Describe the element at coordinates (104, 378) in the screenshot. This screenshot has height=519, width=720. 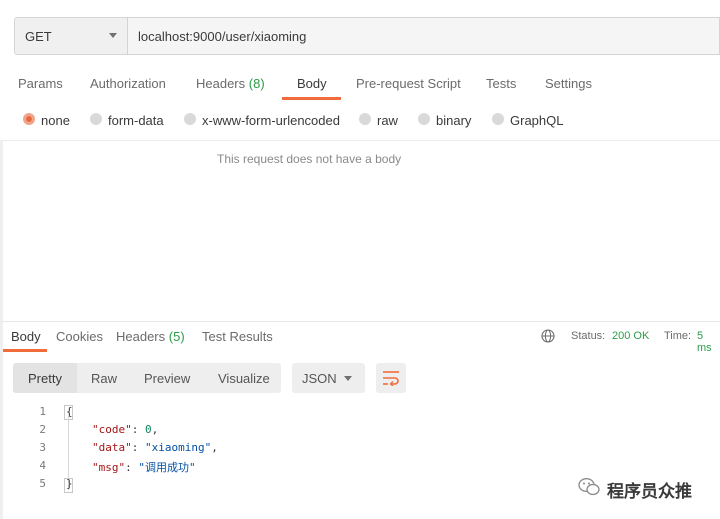
I see `view-mode-raw: Raw` at that location.